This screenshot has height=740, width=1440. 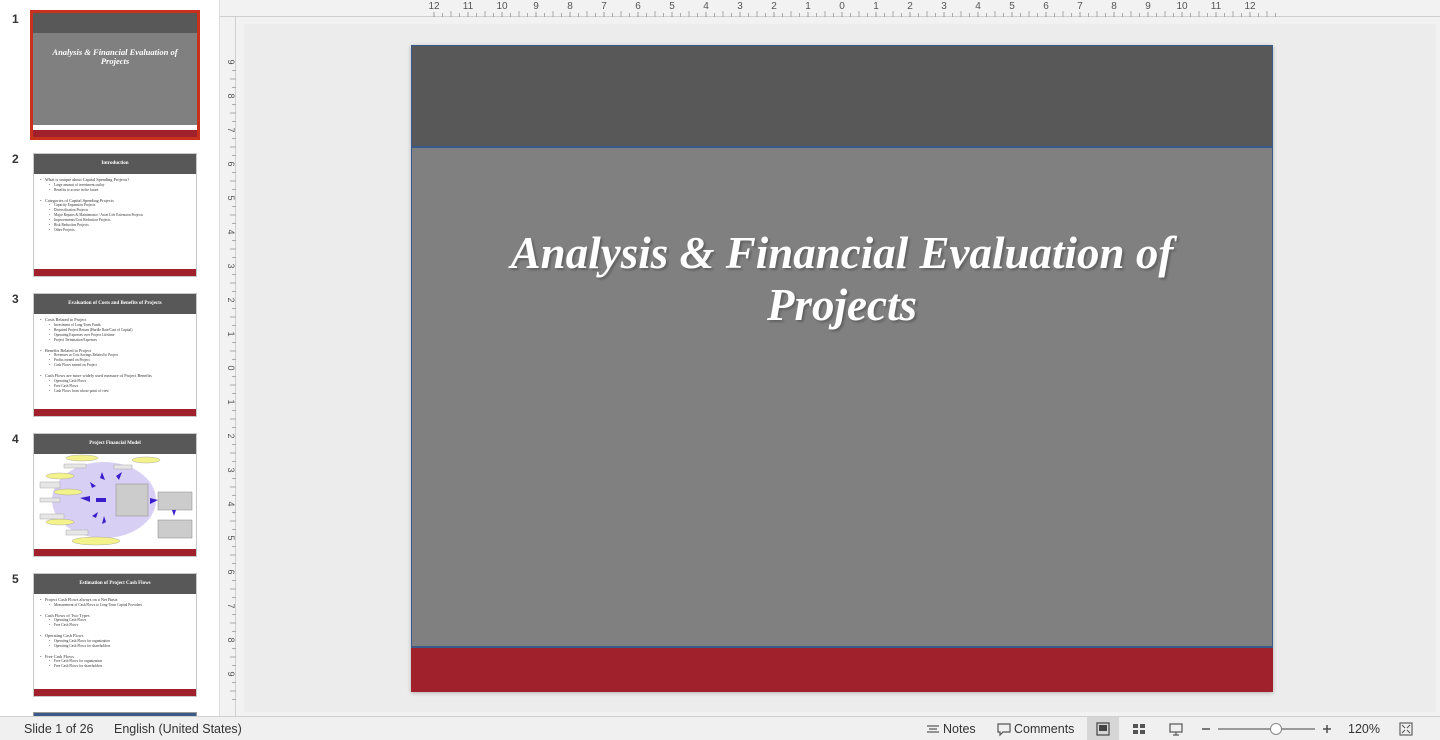 I want to click on language-indicator: English (United States), so click(x=178, y=729).